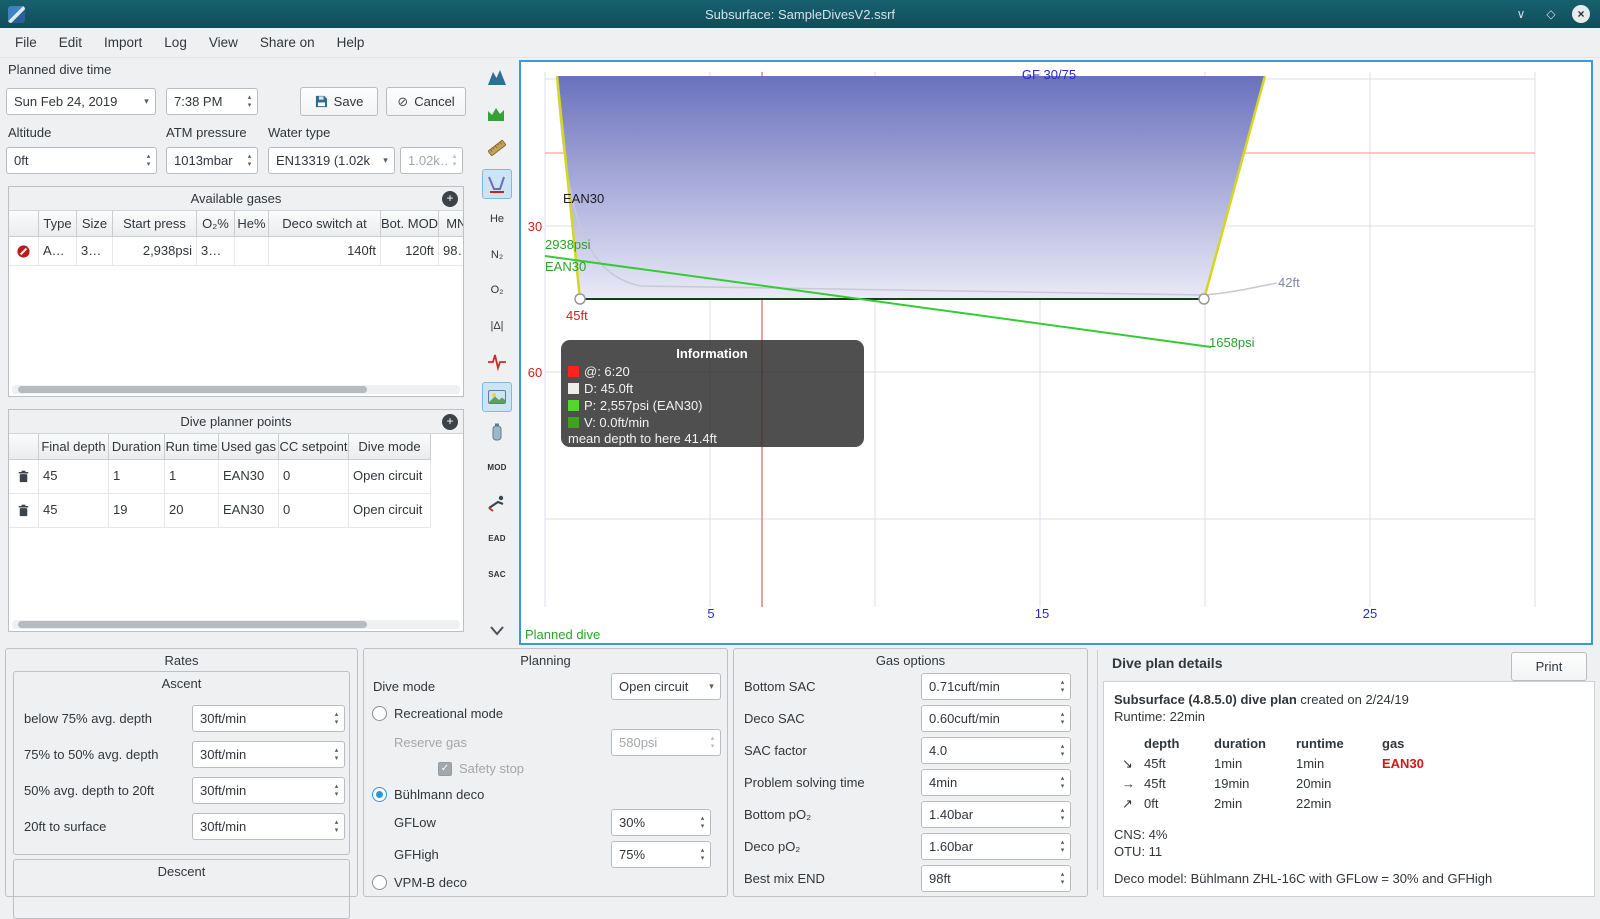  I want to click on menu-import: Import, so click(123, 42).